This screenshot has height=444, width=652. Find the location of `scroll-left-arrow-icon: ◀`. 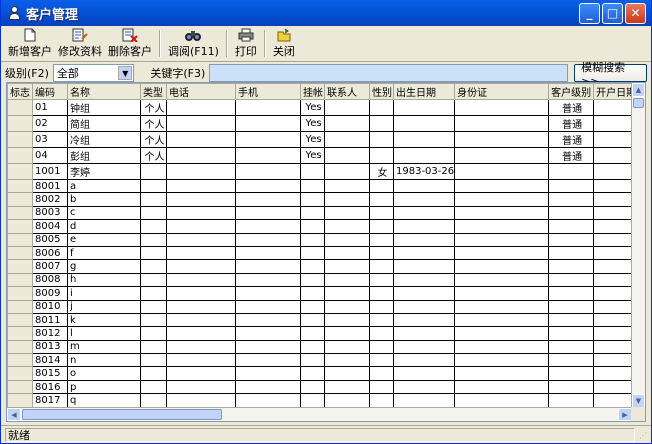

scroll-left-arrow-icon: ◀ is located at coordinates (14, 414).